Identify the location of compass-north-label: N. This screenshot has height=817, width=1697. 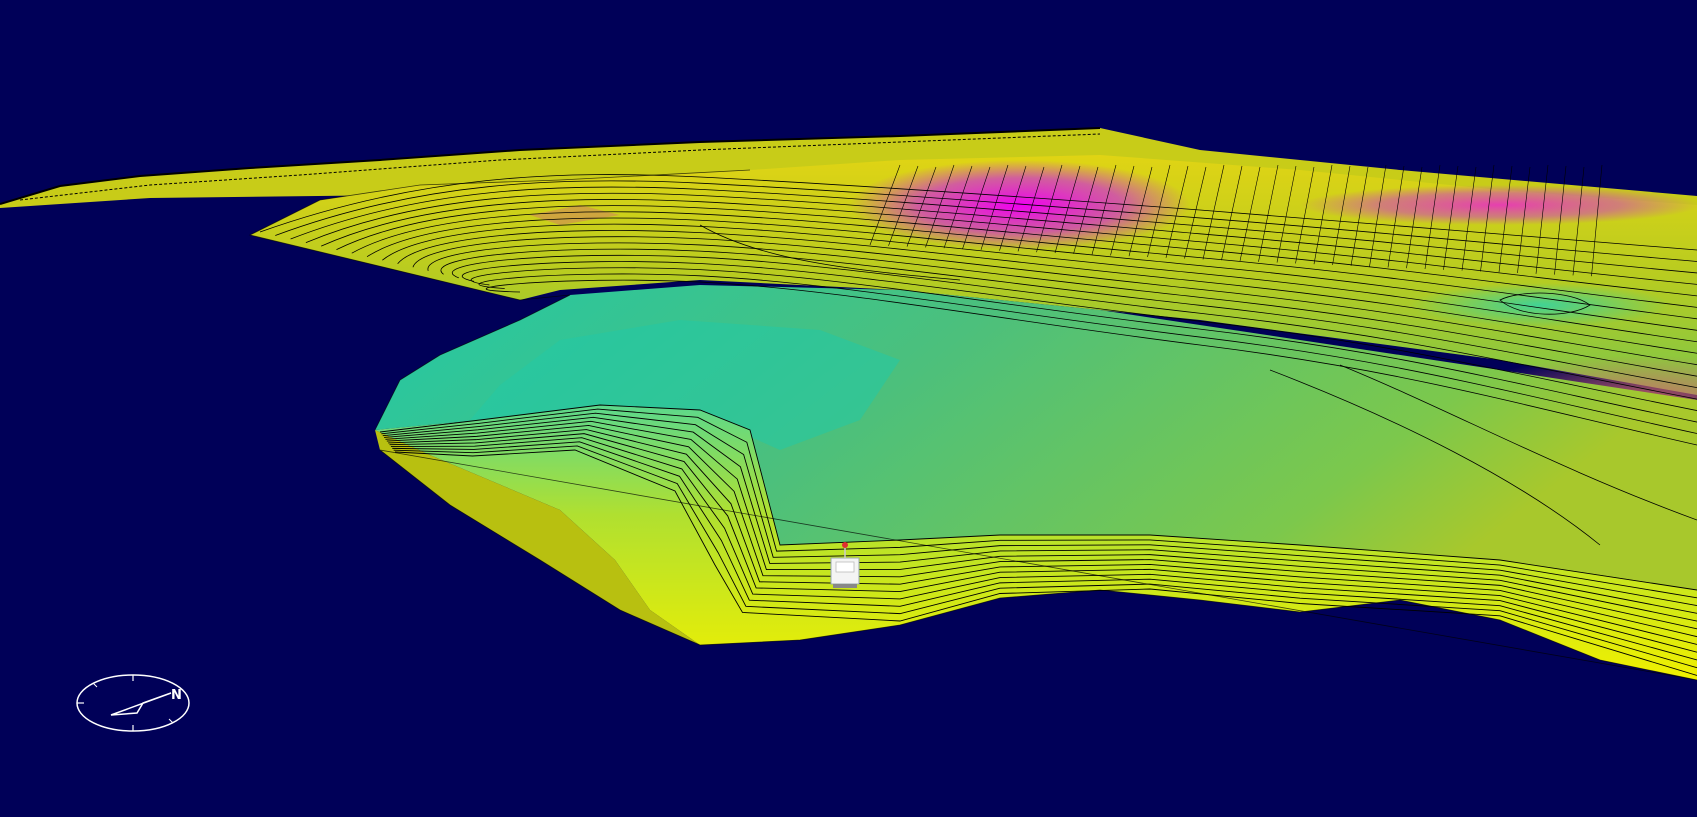
(176, 695).